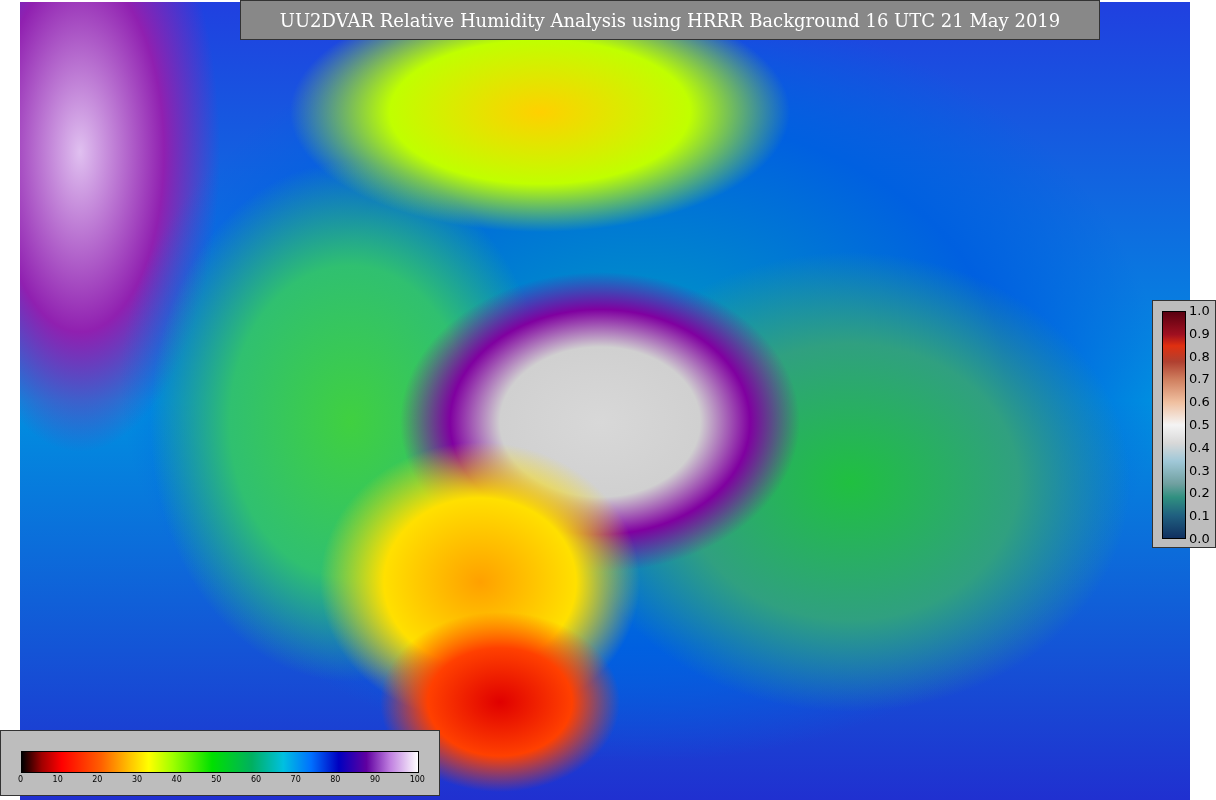 The height and width of the screenshot is (800, 1216). Describe the element at coordinates (417, 779) in the screenshot. I see `colorbar-tick-label: 100` at that location.